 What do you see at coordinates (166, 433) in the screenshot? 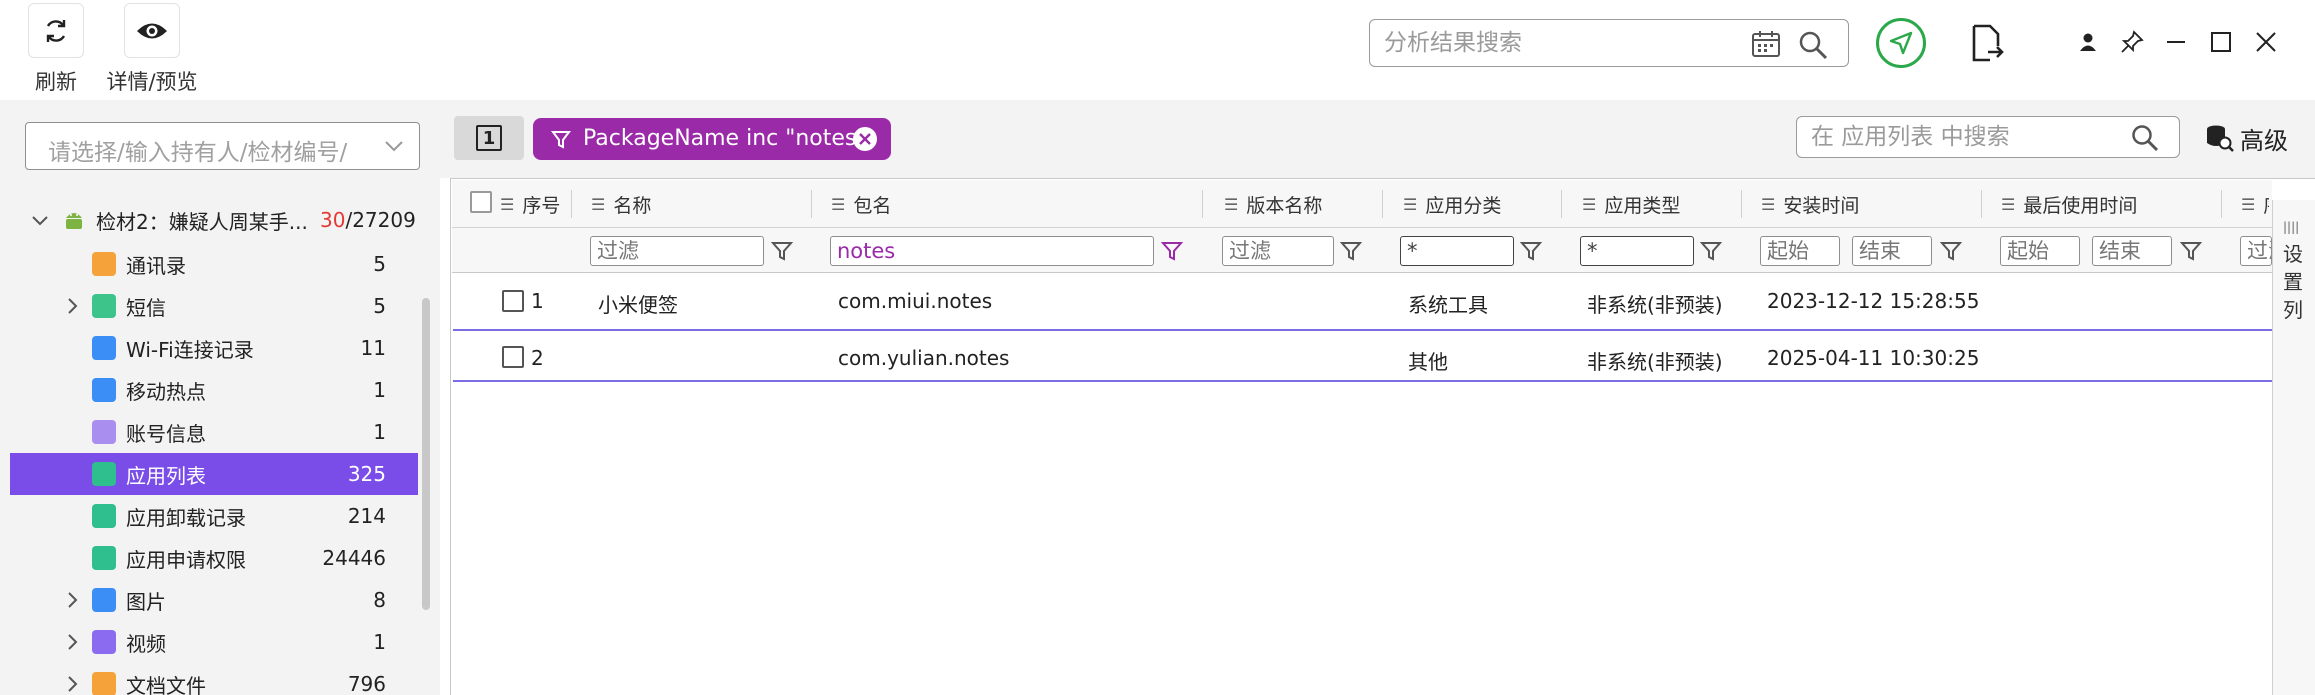
I see `sidebar-item-label: 账号信息` at bounding box center [166, 433].